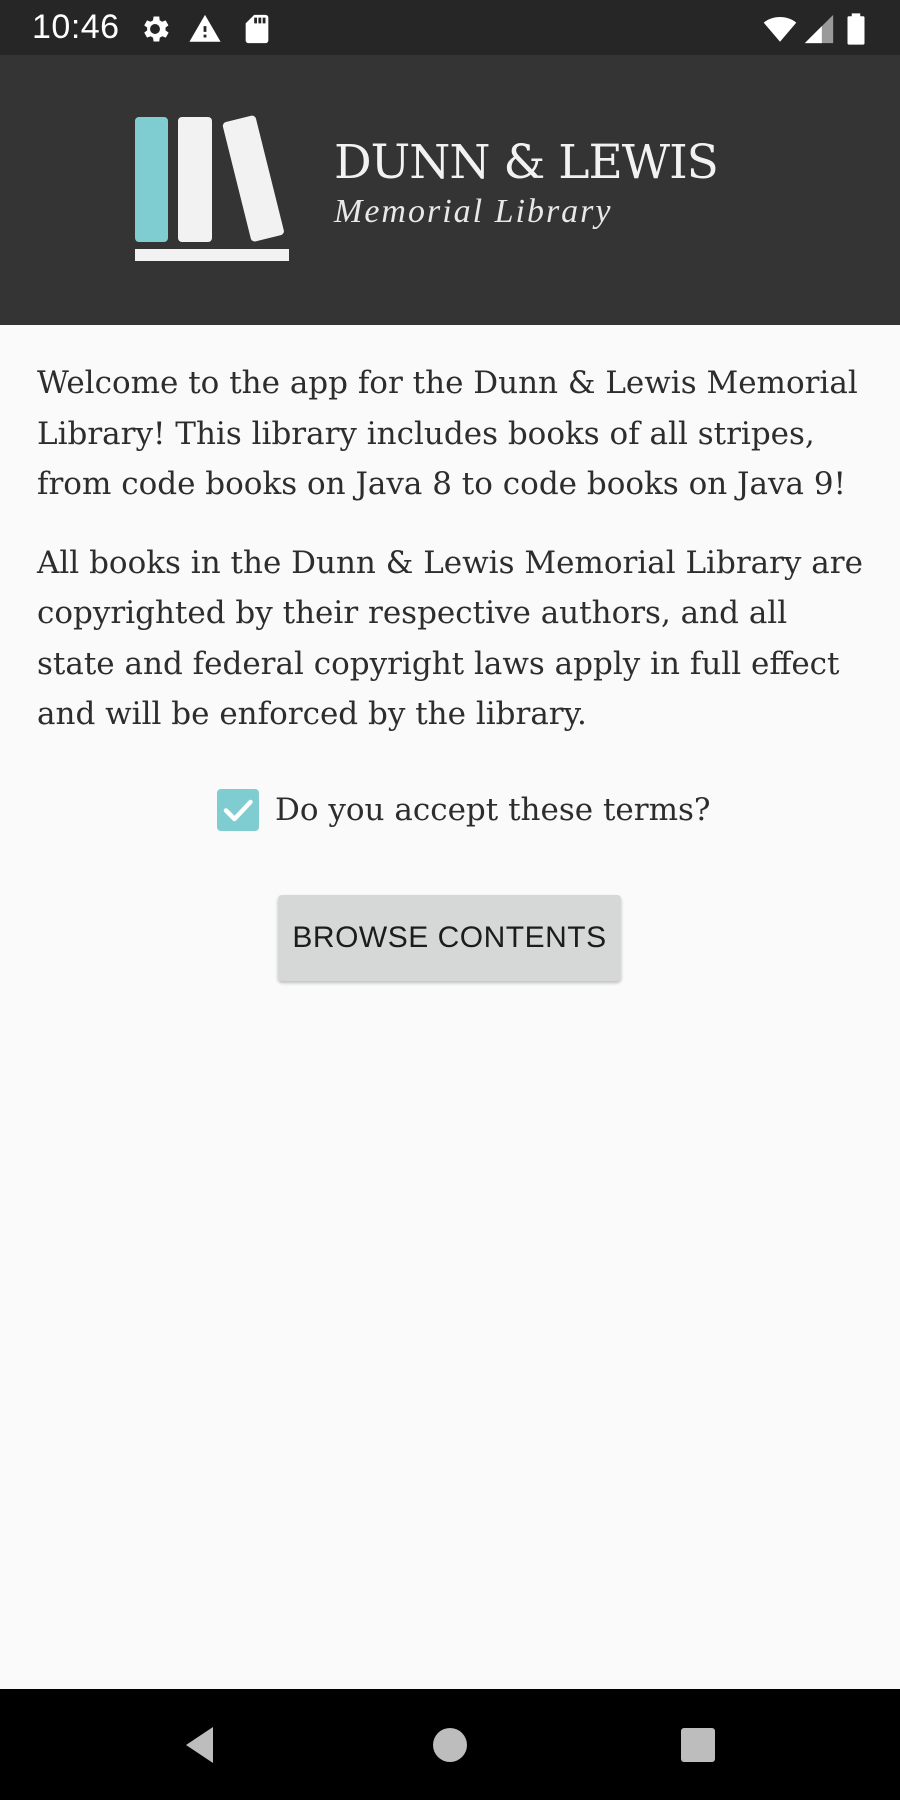 Image resolution: width=900 pixels, height=1800 pixels. I want to click on checkmark-icon, so click(238, 810).